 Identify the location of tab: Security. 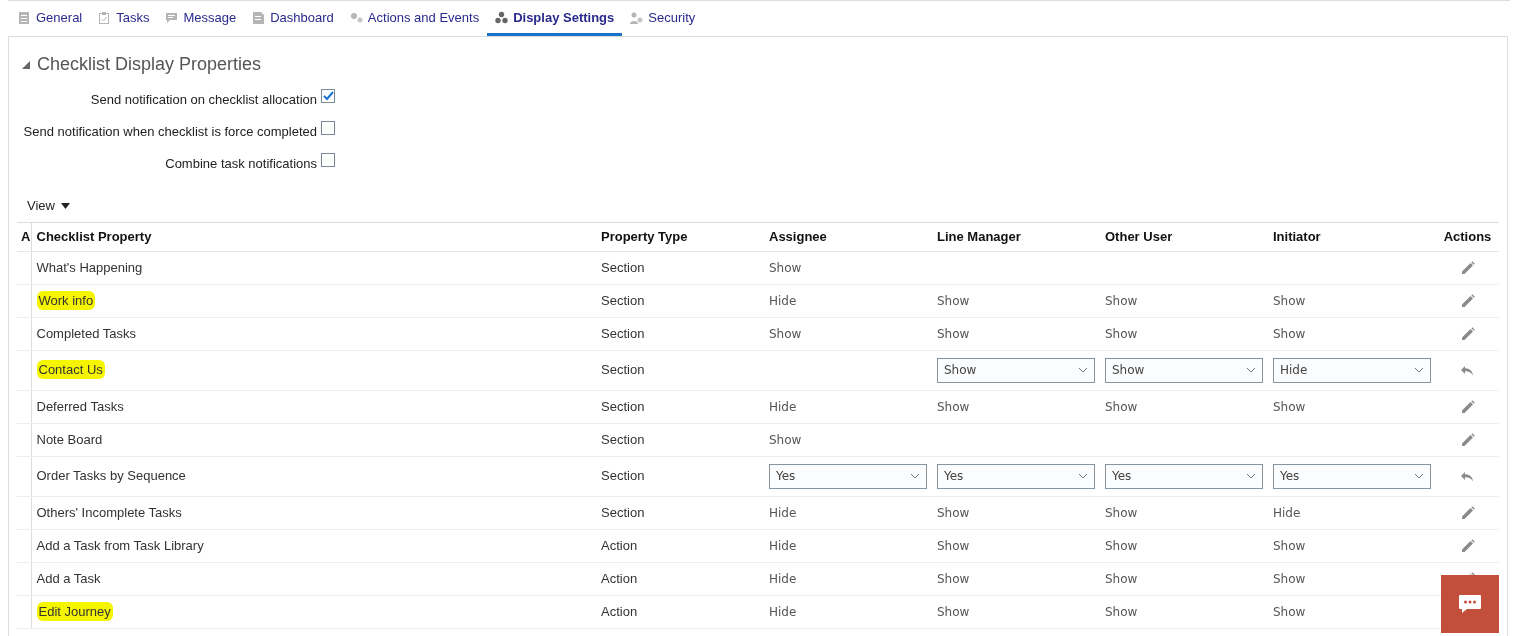
(663, 19).